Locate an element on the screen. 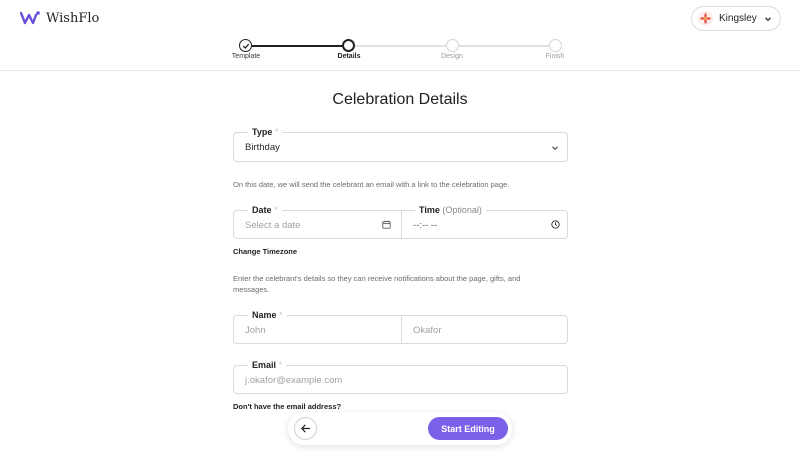 This screenshot has width=800, height=467. step-details-indicator is located at coordinates (348, 45).